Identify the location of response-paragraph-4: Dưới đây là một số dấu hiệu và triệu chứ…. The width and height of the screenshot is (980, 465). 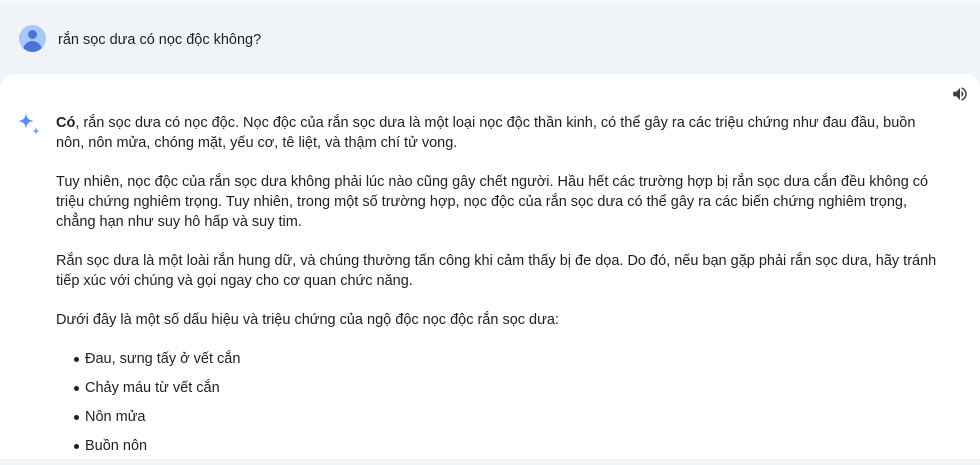
(307, 320).